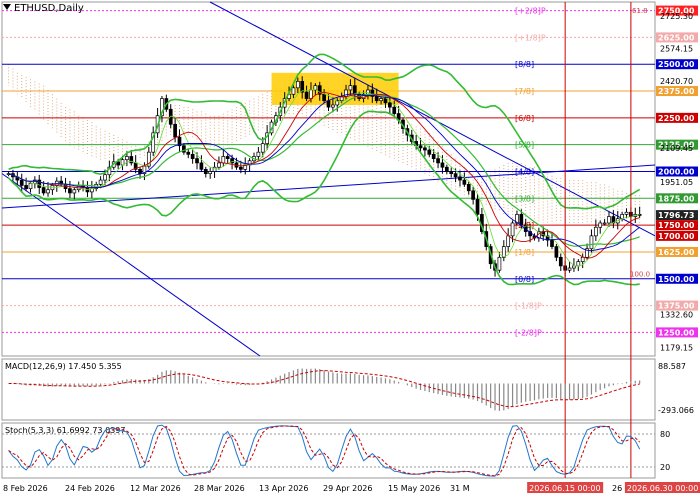 The height and width of the screenshot is (504, 700). Describe the element at coordinates (676, 225) in the screenshot. I see `price-level-box-text: 1750.00` at that location.